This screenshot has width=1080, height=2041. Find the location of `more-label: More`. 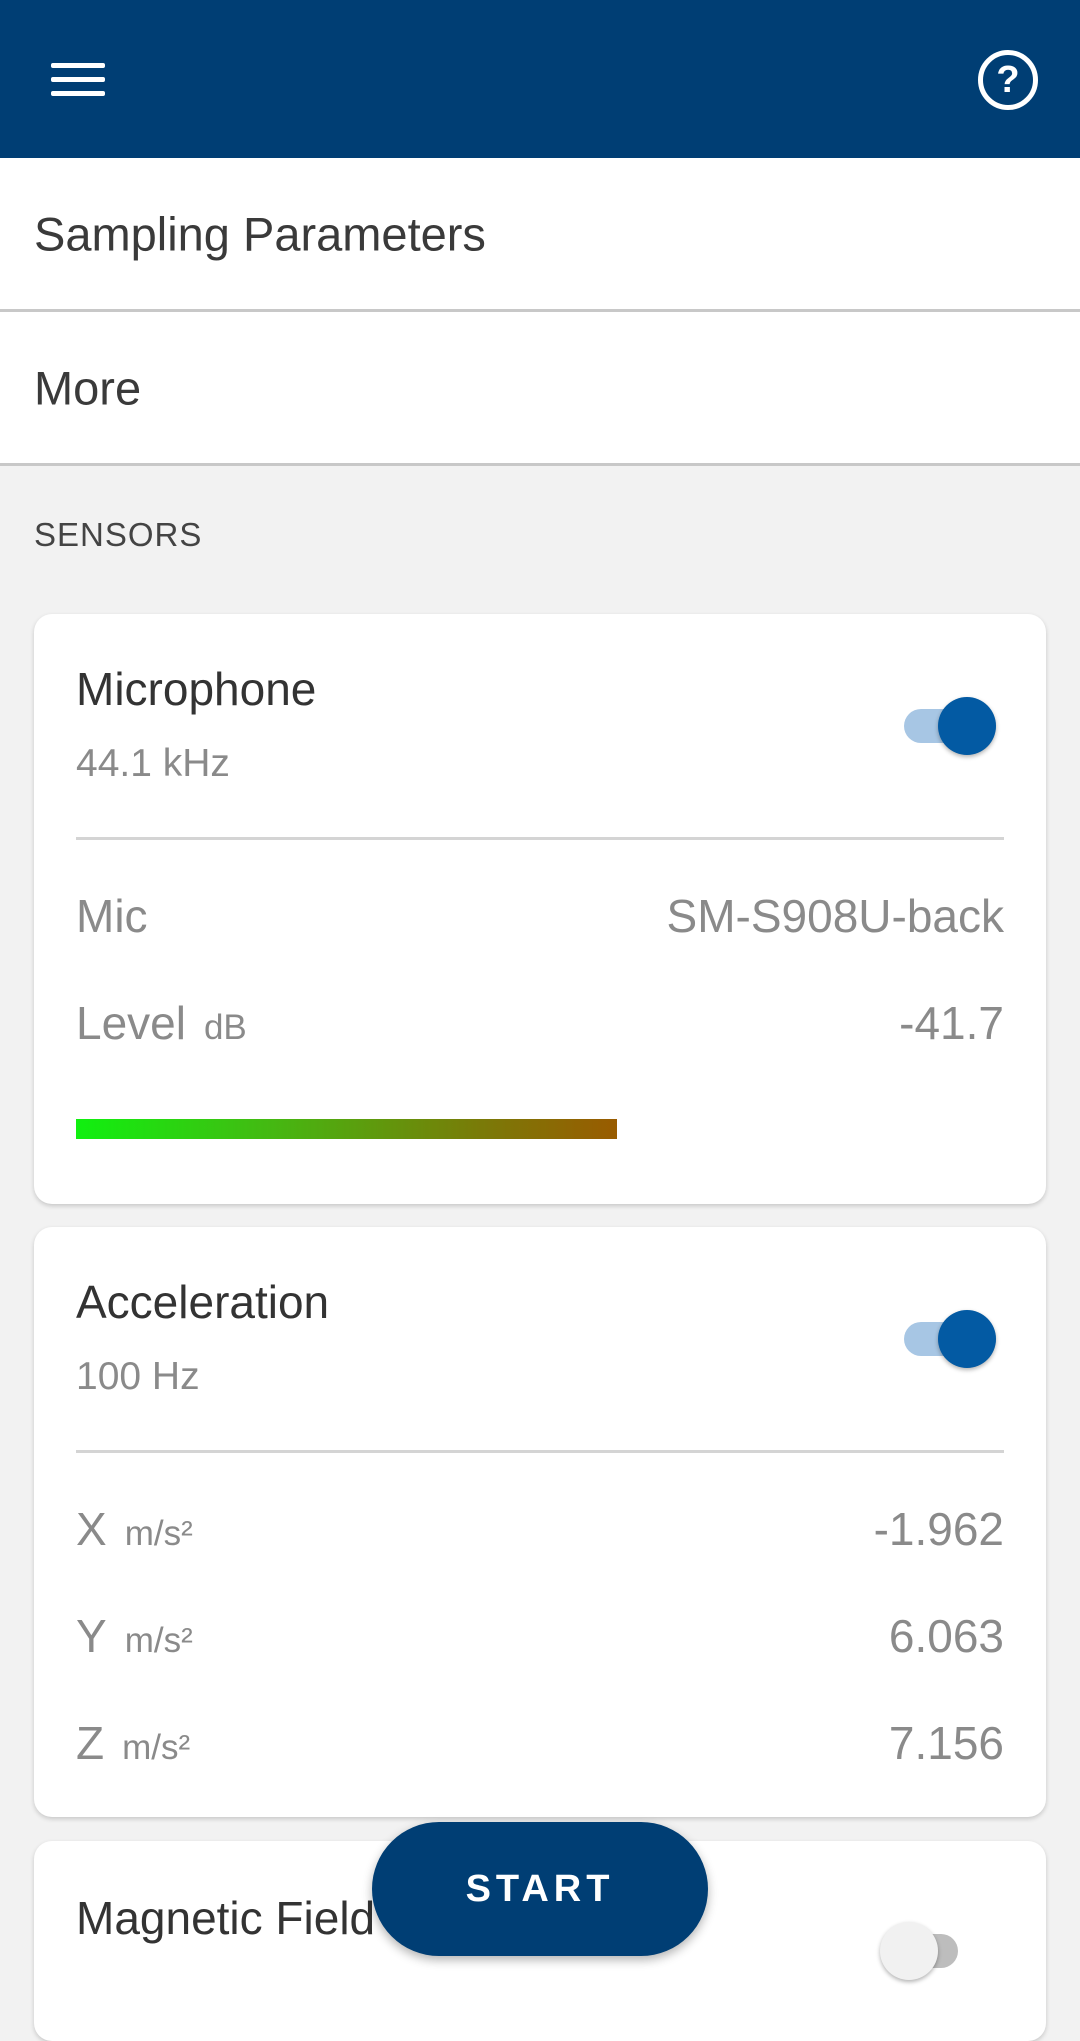

more-label: More is located at coordinates (88, 387).